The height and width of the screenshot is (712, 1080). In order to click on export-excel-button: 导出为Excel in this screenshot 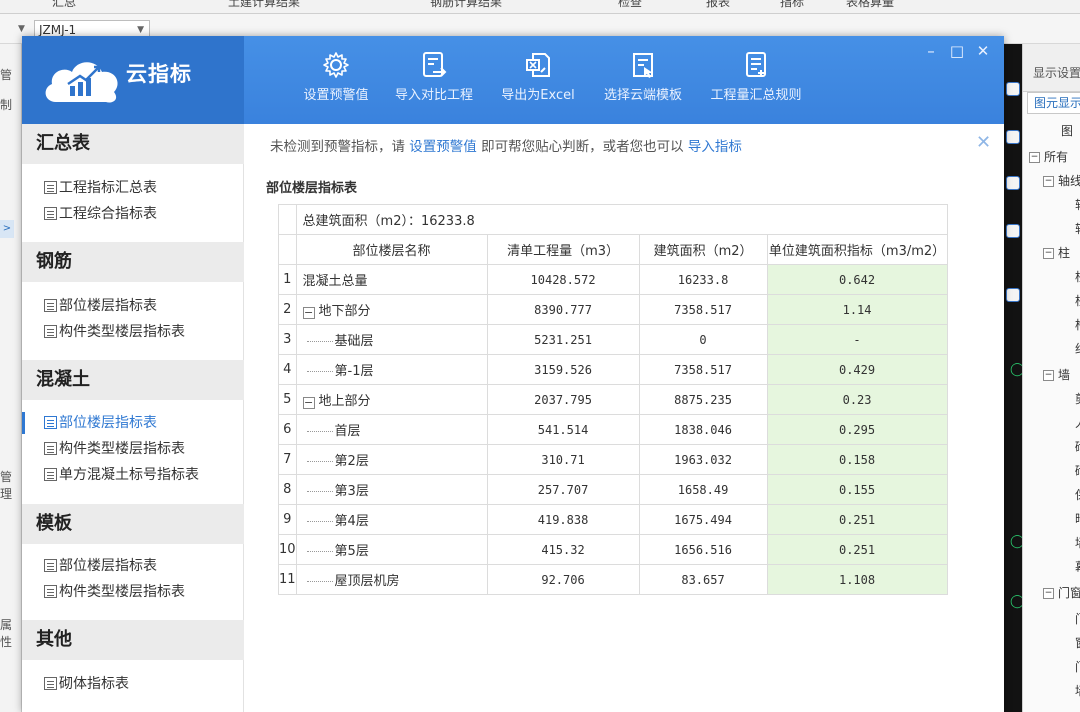, I will do `click(538, 80)`.